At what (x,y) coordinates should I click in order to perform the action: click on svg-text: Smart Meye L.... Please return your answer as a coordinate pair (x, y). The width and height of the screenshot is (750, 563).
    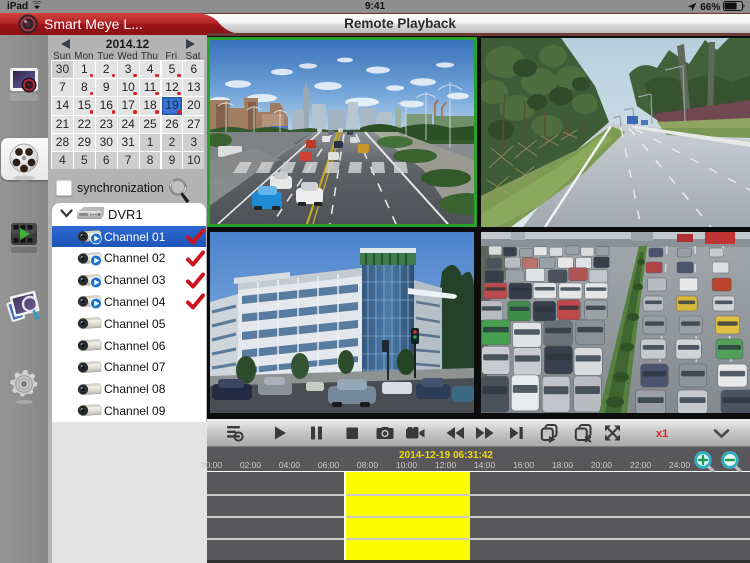
    Looking at the image, I should click on (93, 24).